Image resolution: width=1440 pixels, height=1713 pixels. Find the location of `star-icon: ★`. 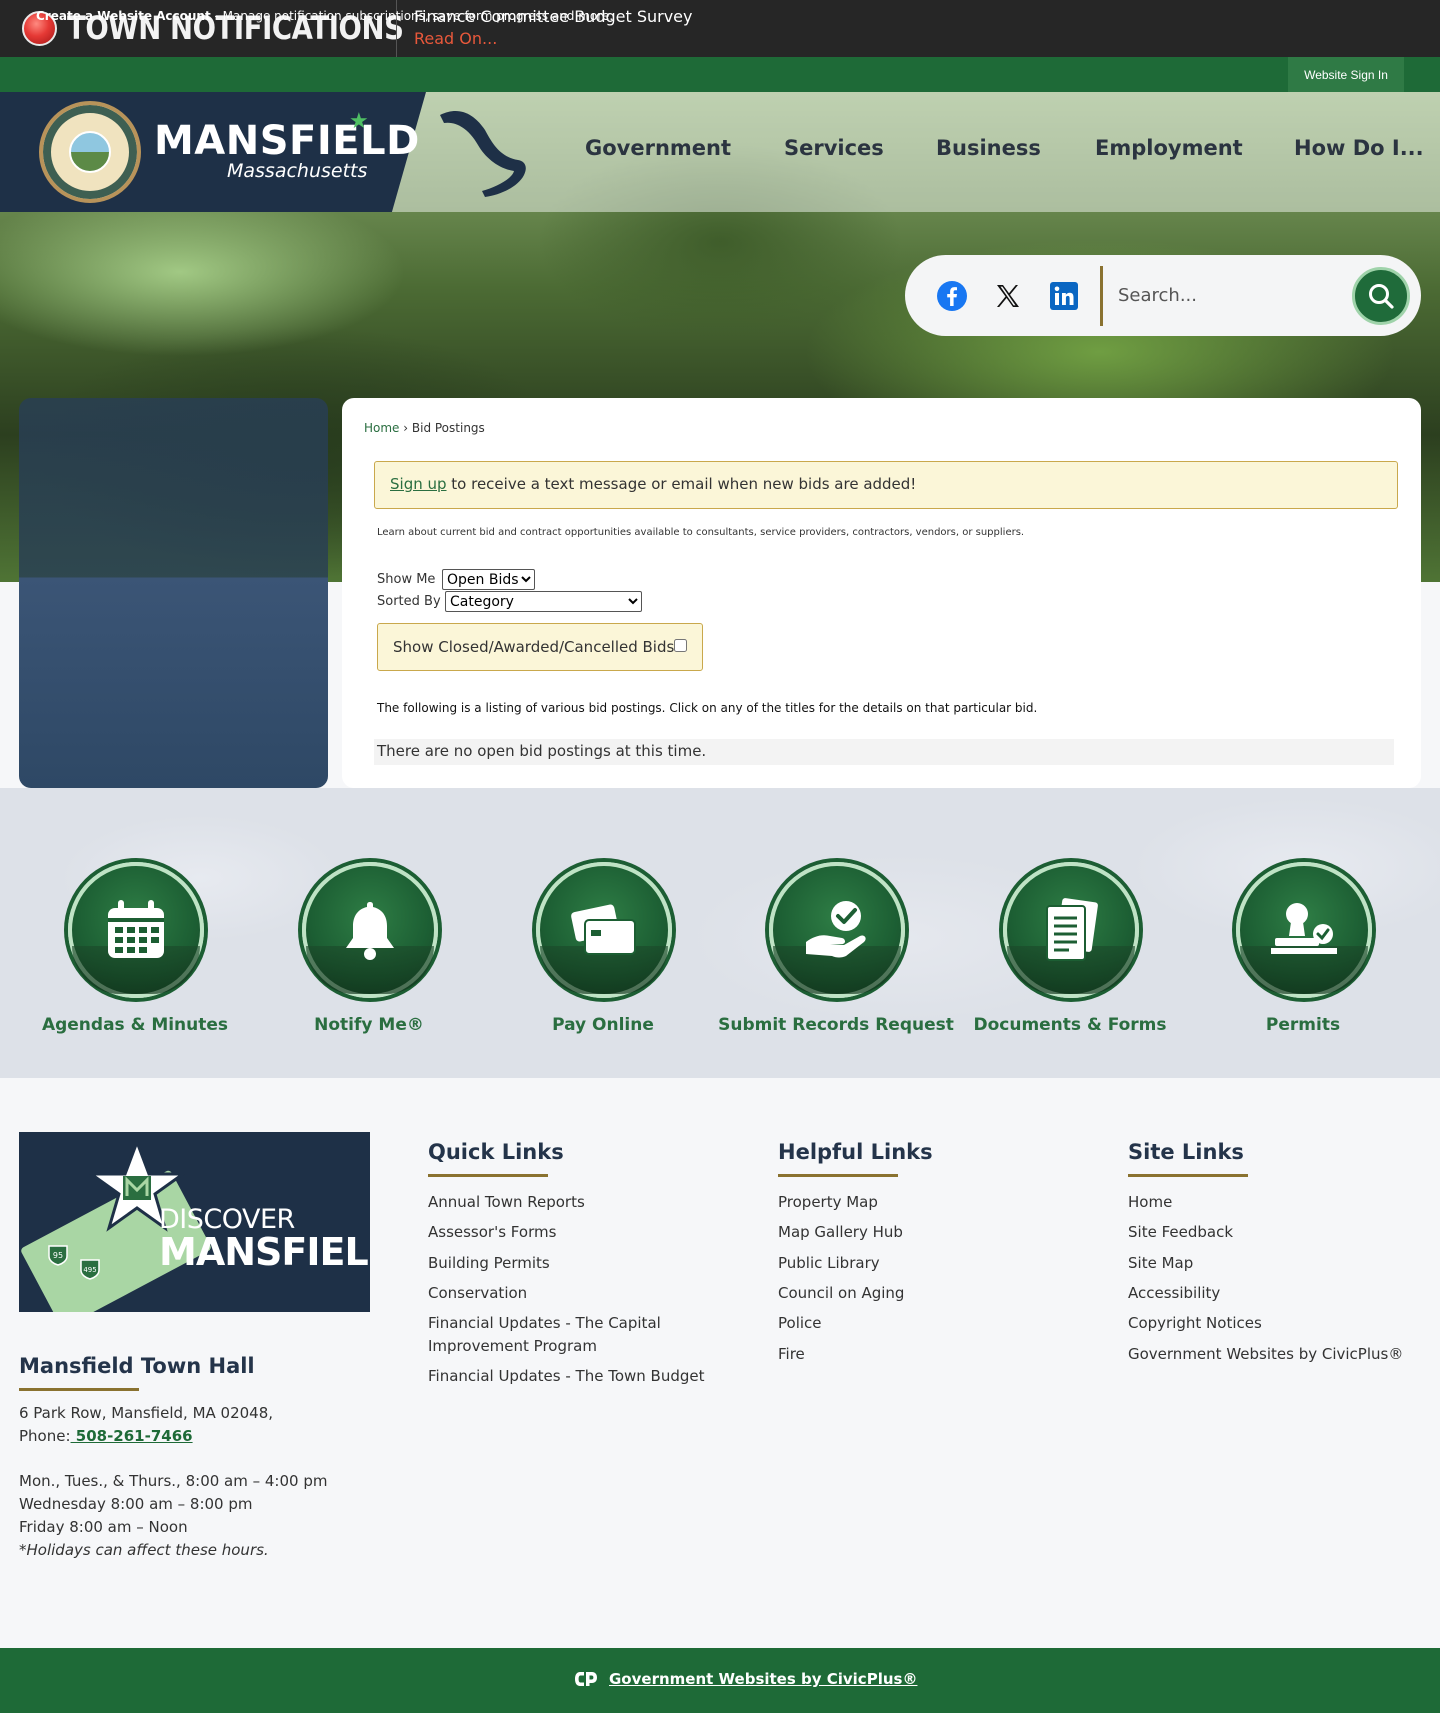

star-icon: ★ is located at coordinates (359, 121).